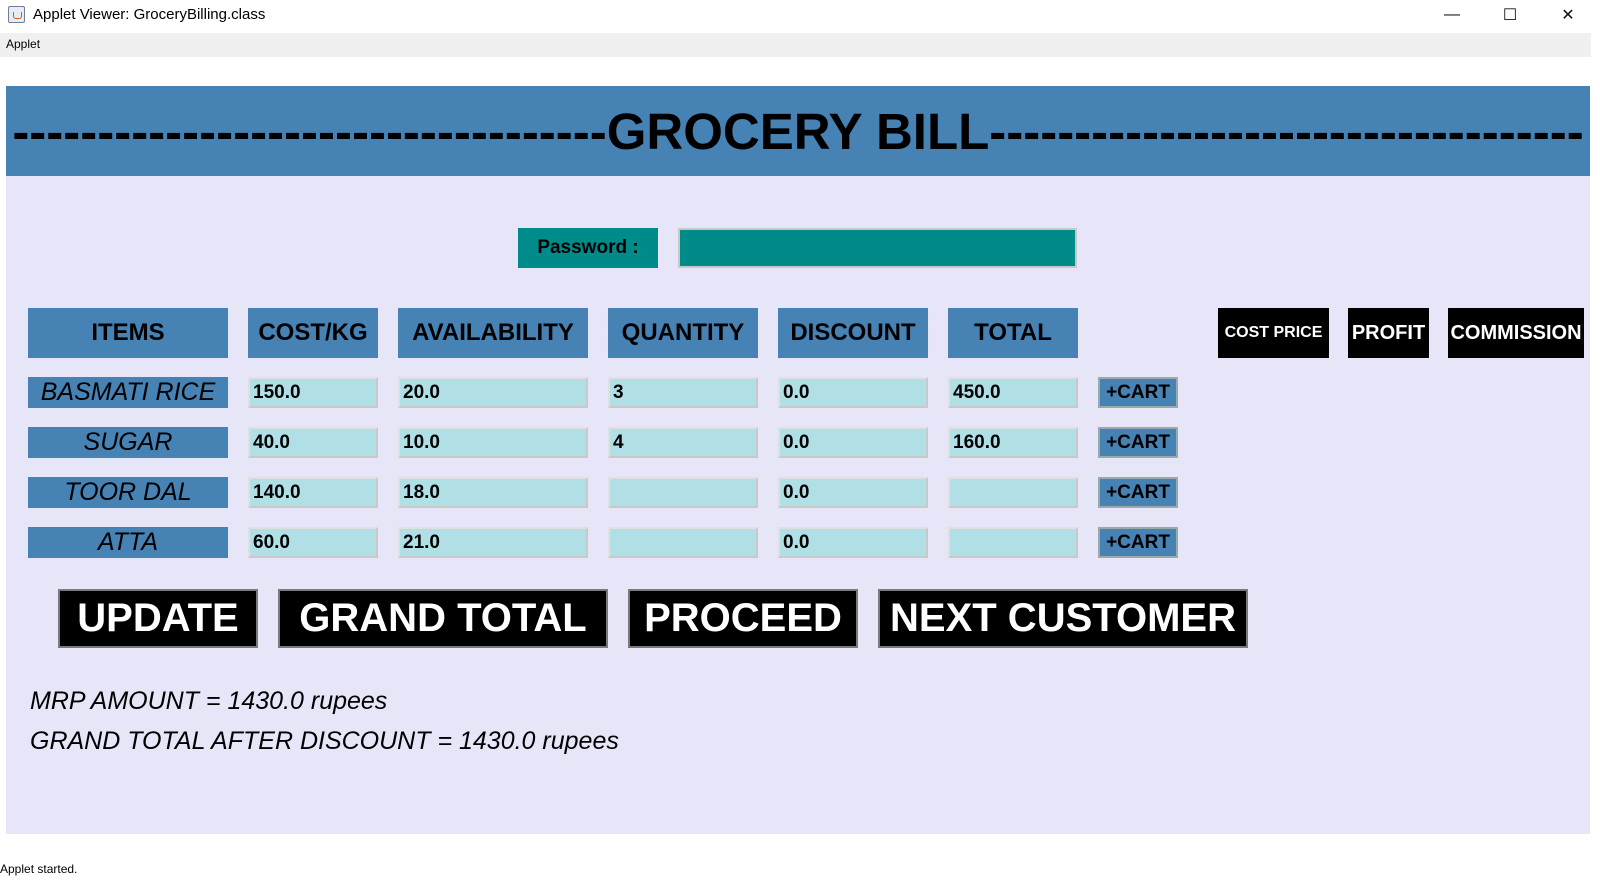  Describe the element at coordinates (16, 14) in the screenshot. I see `java-app-icon` at that location.